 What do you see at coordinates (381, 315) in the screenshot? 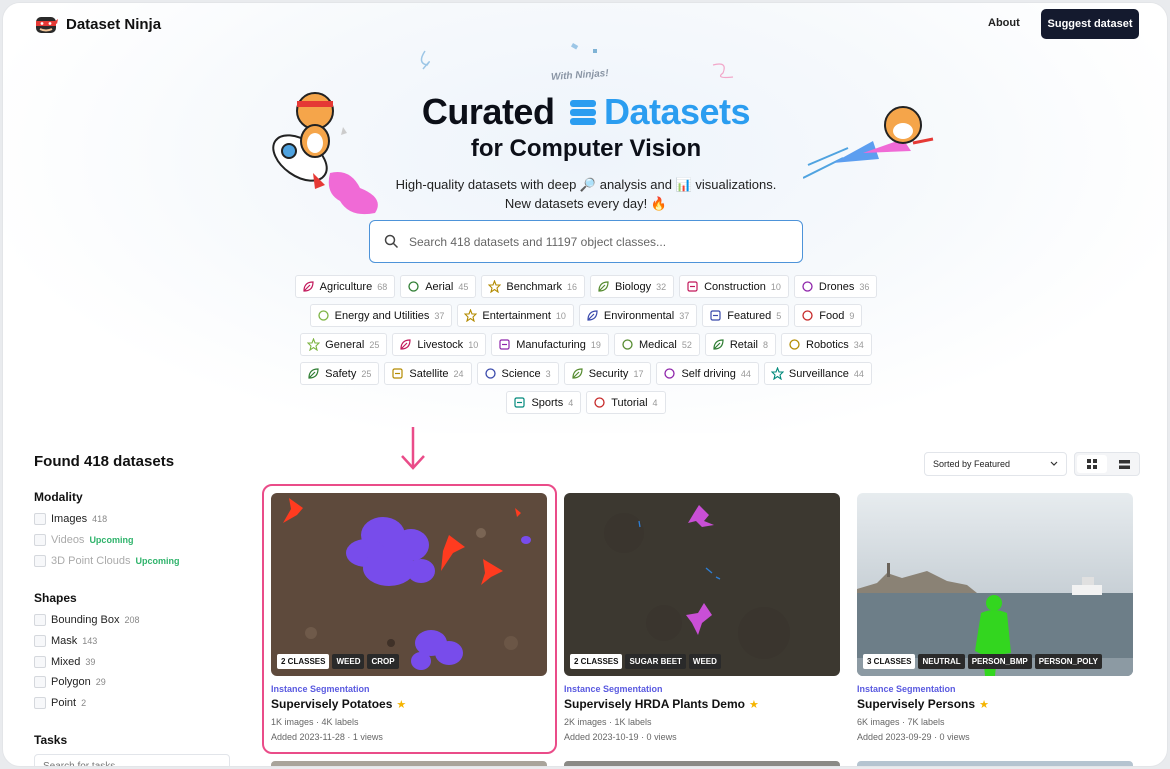
I see `category-chip-energy-and-utilities: Energy and Utilities 37` at bounding box center [381, 315].